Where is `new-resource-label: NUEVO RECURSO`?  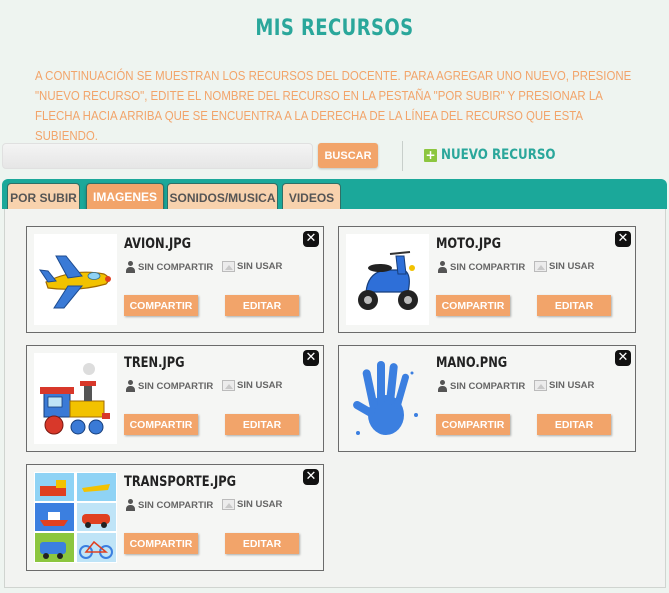
new-resource-label: NUEVO RECURSO is located at coordinates (498, 155).